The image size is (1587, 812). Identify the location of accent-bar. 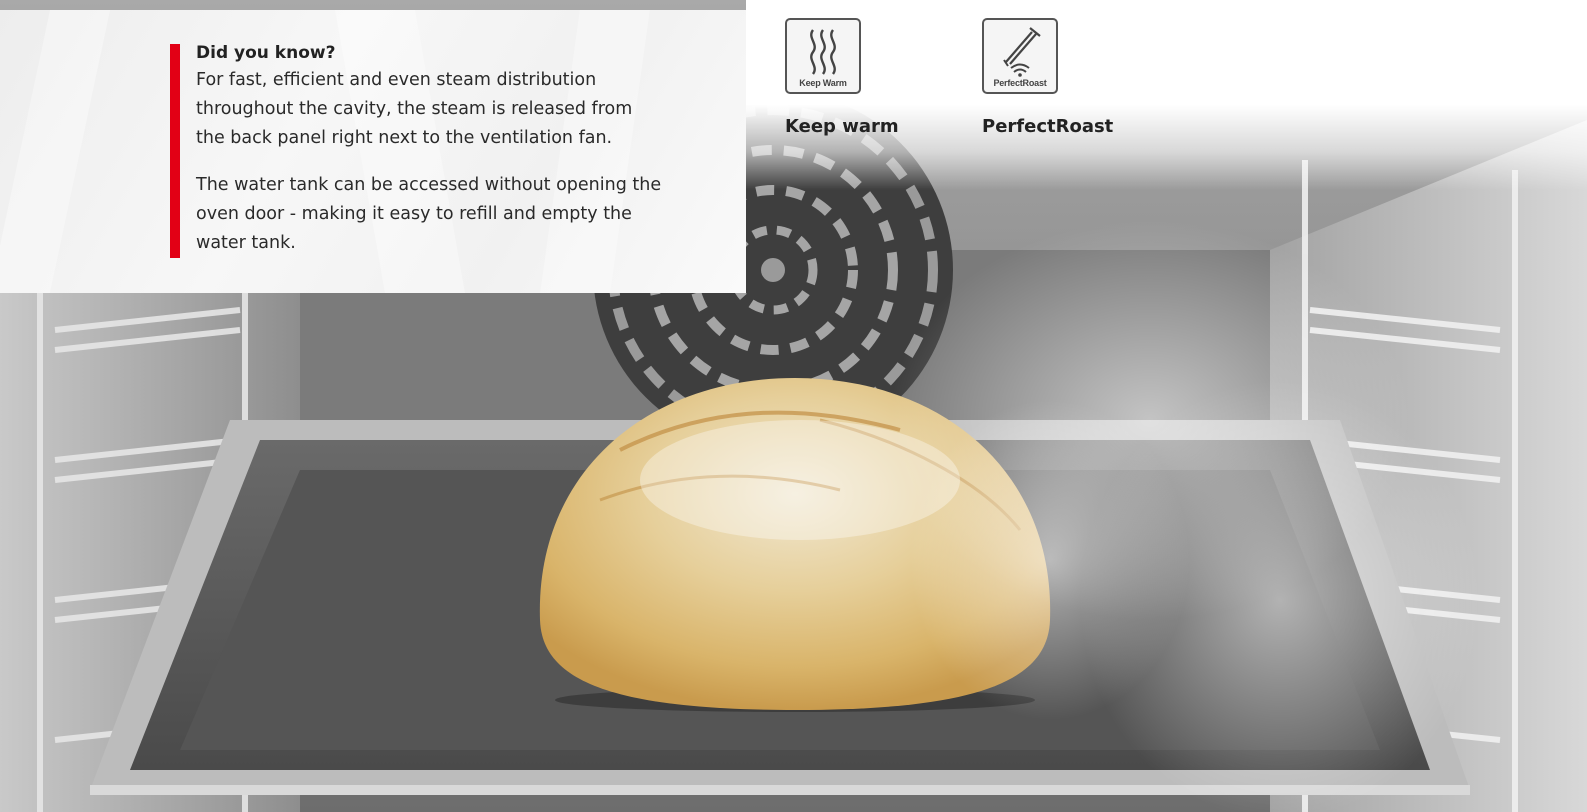
(175, 151).